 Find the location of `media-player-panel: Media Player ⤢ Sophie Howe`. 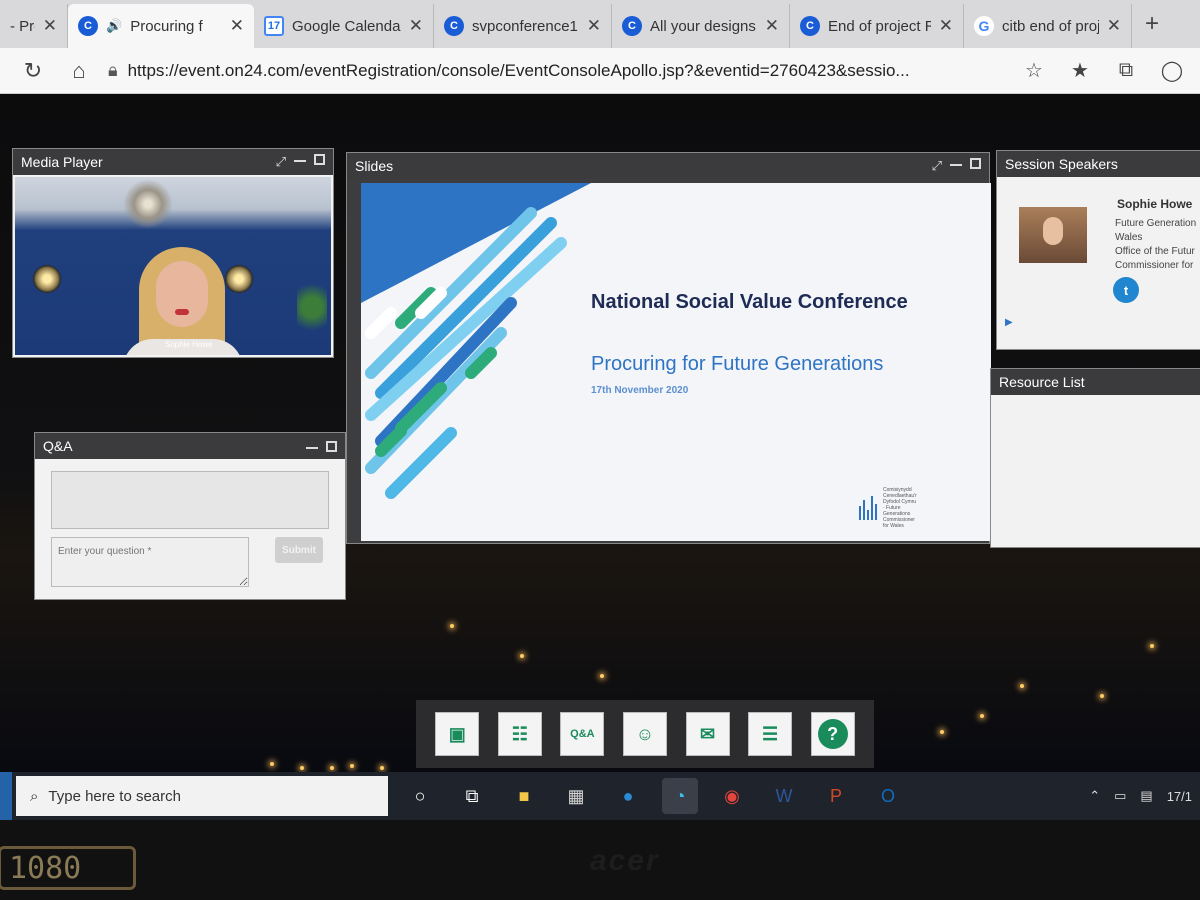

media-player-panel: Media Player ⤢ Sophie Howe is located at coordinates (173, 253).